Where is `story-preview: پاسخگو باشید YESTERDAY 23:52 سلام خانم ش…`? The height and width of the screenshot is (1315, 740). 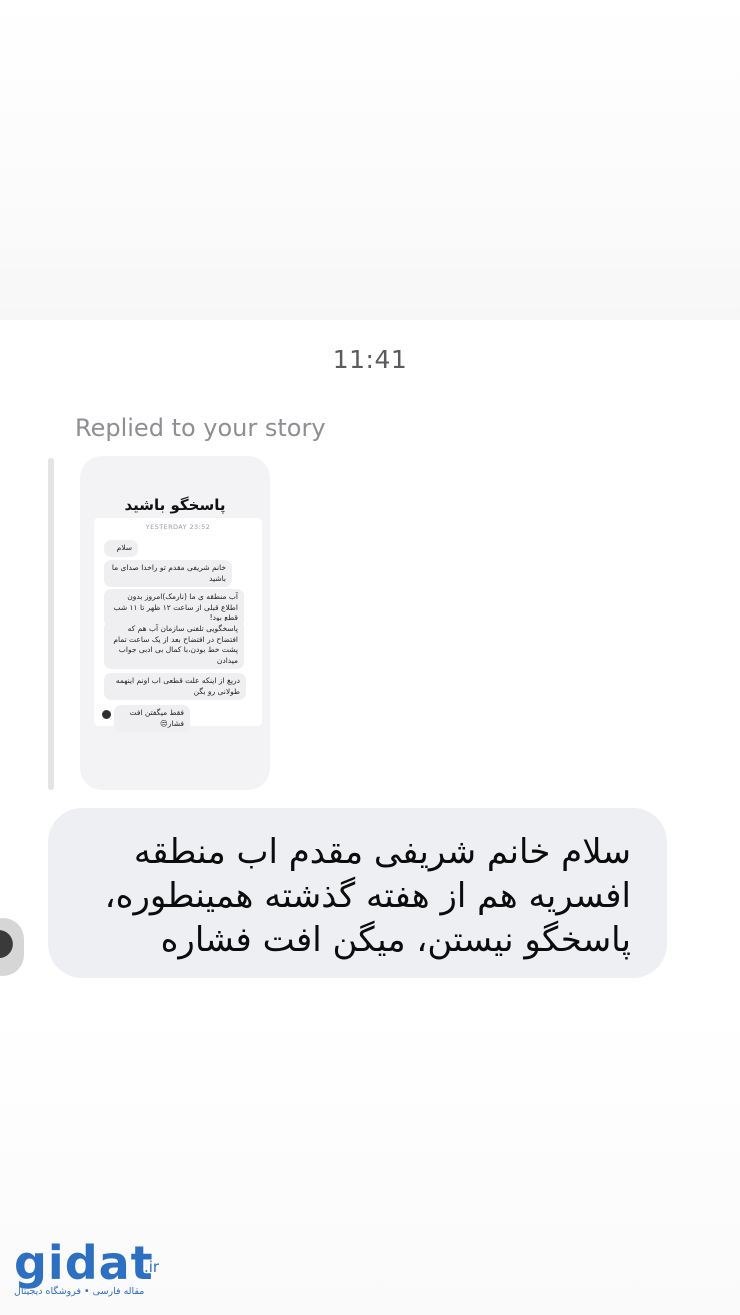 story-preview: پاسخگو باشید YESTERDAY 23:52 سلام خانم ش… is located at coordinates (175, 623).